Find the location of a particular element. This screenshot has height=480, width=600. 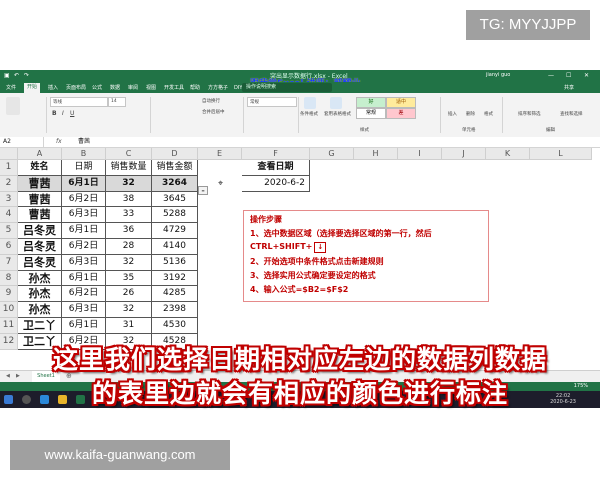

wrap-text-button: 自动换行 is located at coordinates (211, 101).